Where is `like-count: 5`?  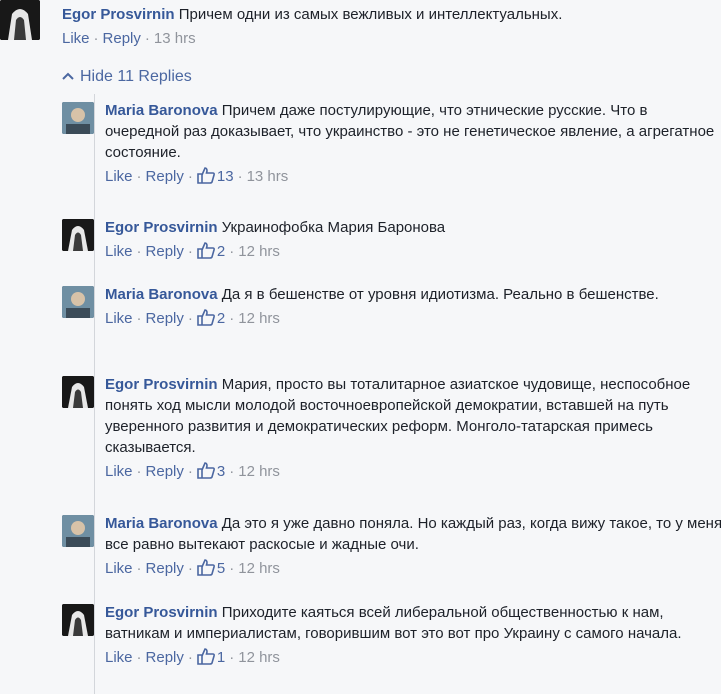 like-count: 5 is located at coordinates (211, 568).